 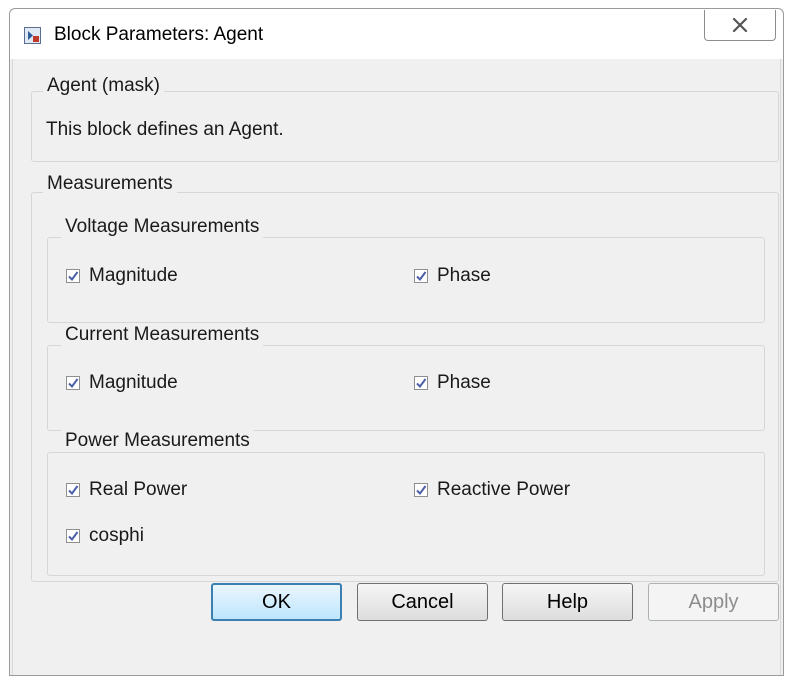 I want to click on cancel-button: Cancel, so click(x=422, y=602).